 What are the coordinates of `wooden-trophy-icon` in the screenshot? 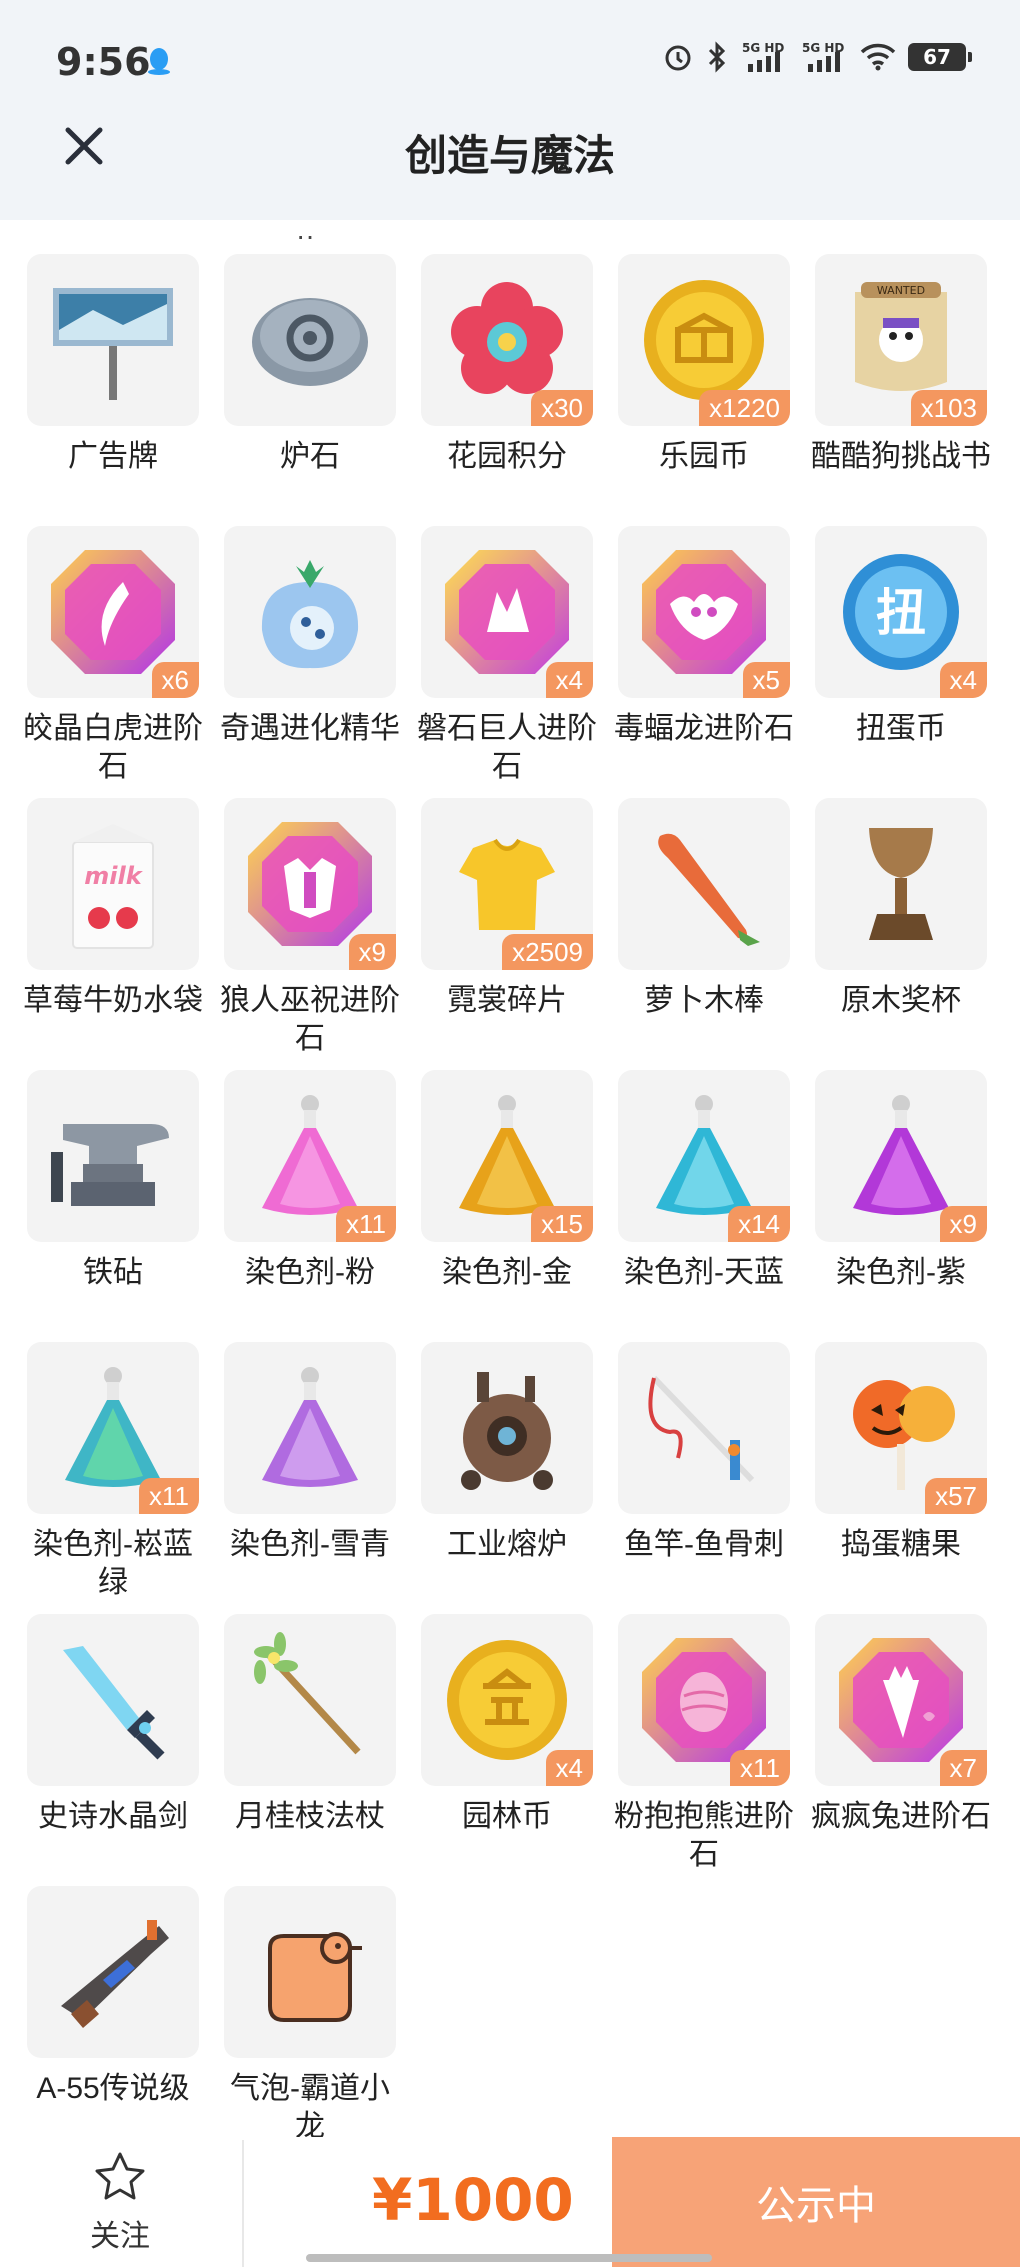 It's located at (901, 884).